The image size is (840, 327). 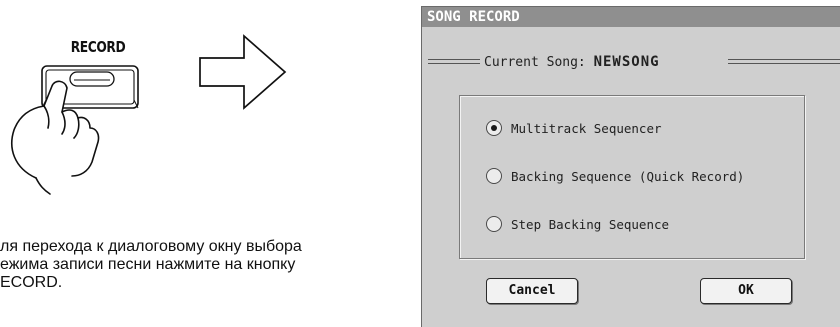 I want to click on option-multitrack-sequencer: Multitrack Sequencer, so click(x=574, y=128).